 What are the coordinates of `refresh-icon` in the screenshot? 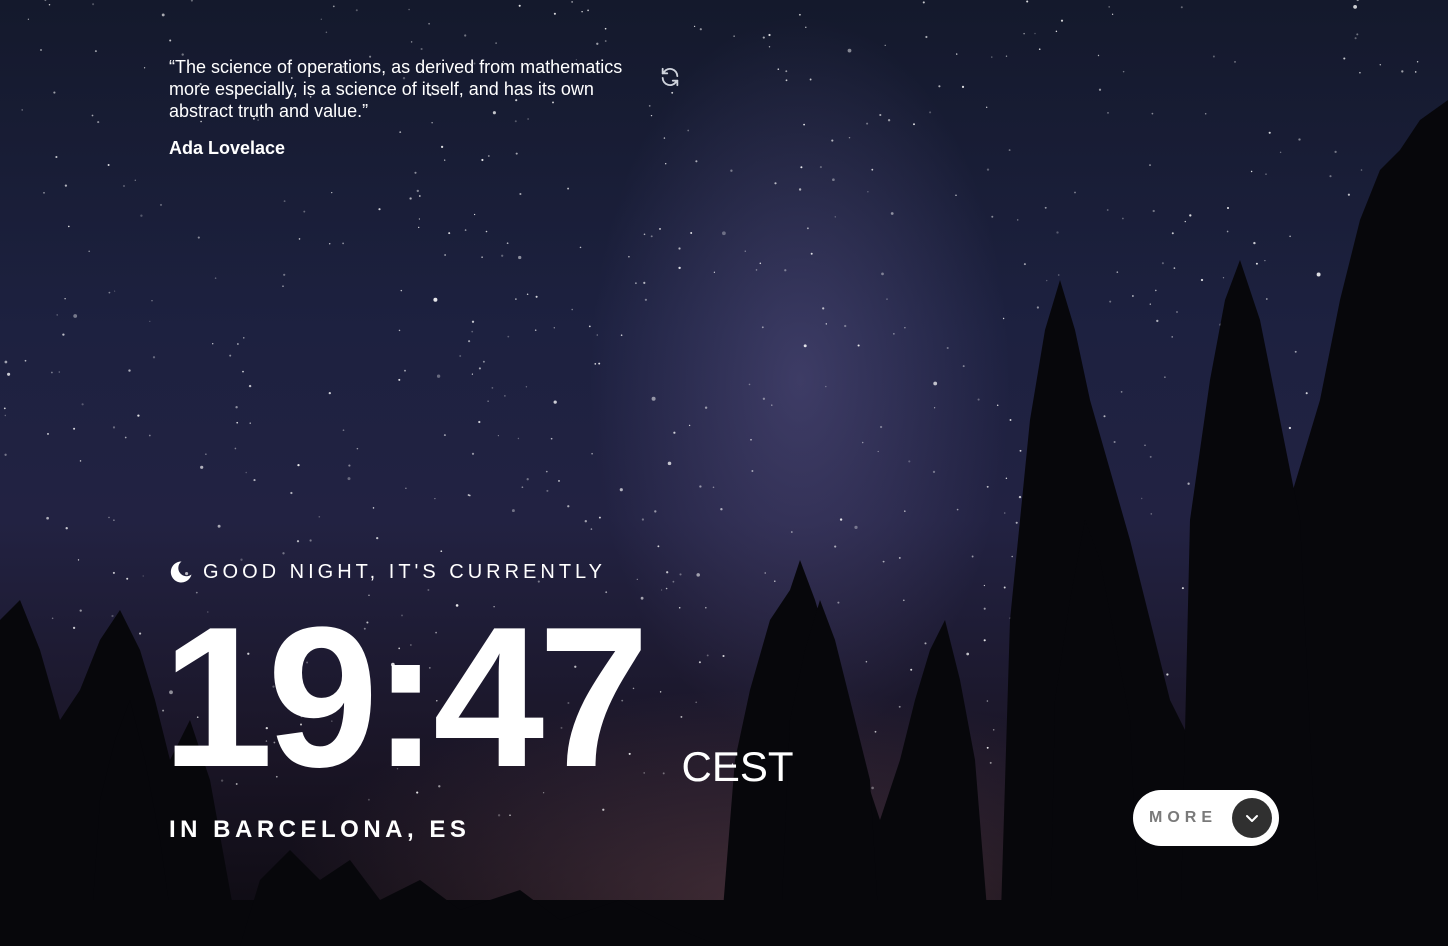 It's located at (670, 77).